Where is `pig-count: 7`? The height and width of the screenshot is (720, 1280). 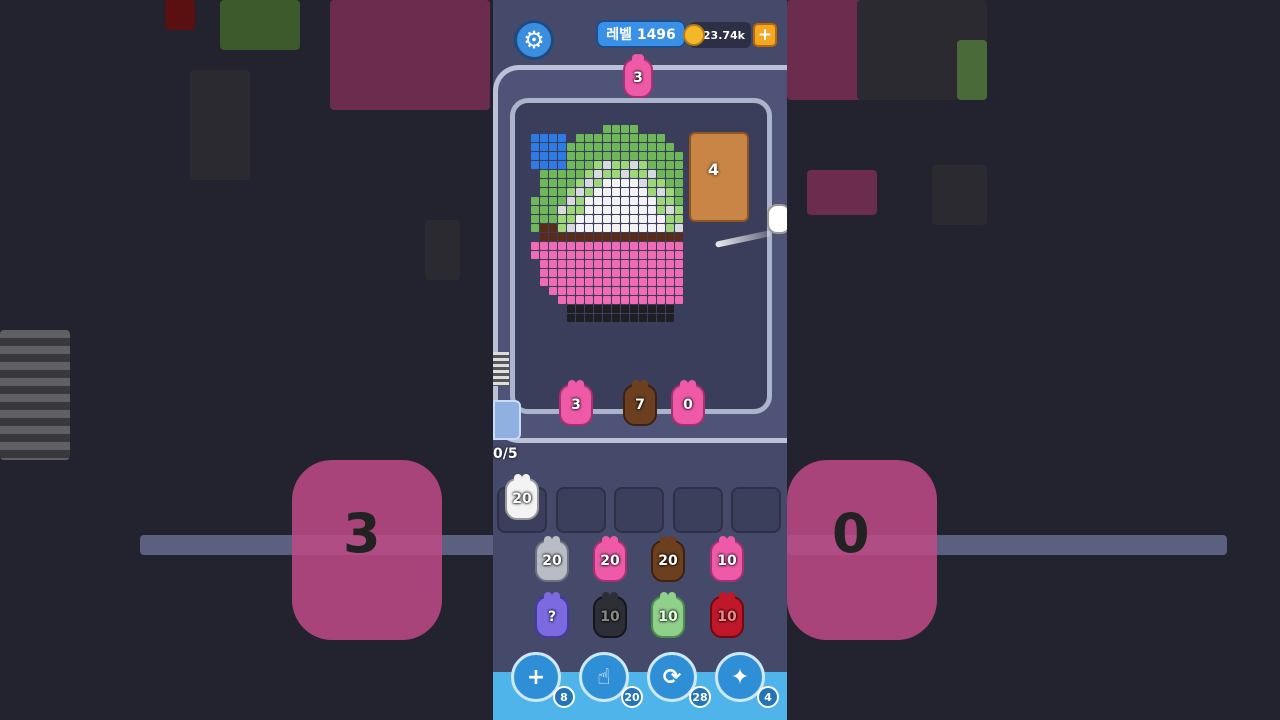 pig-count: 7 is located at coordinates (640, 405).